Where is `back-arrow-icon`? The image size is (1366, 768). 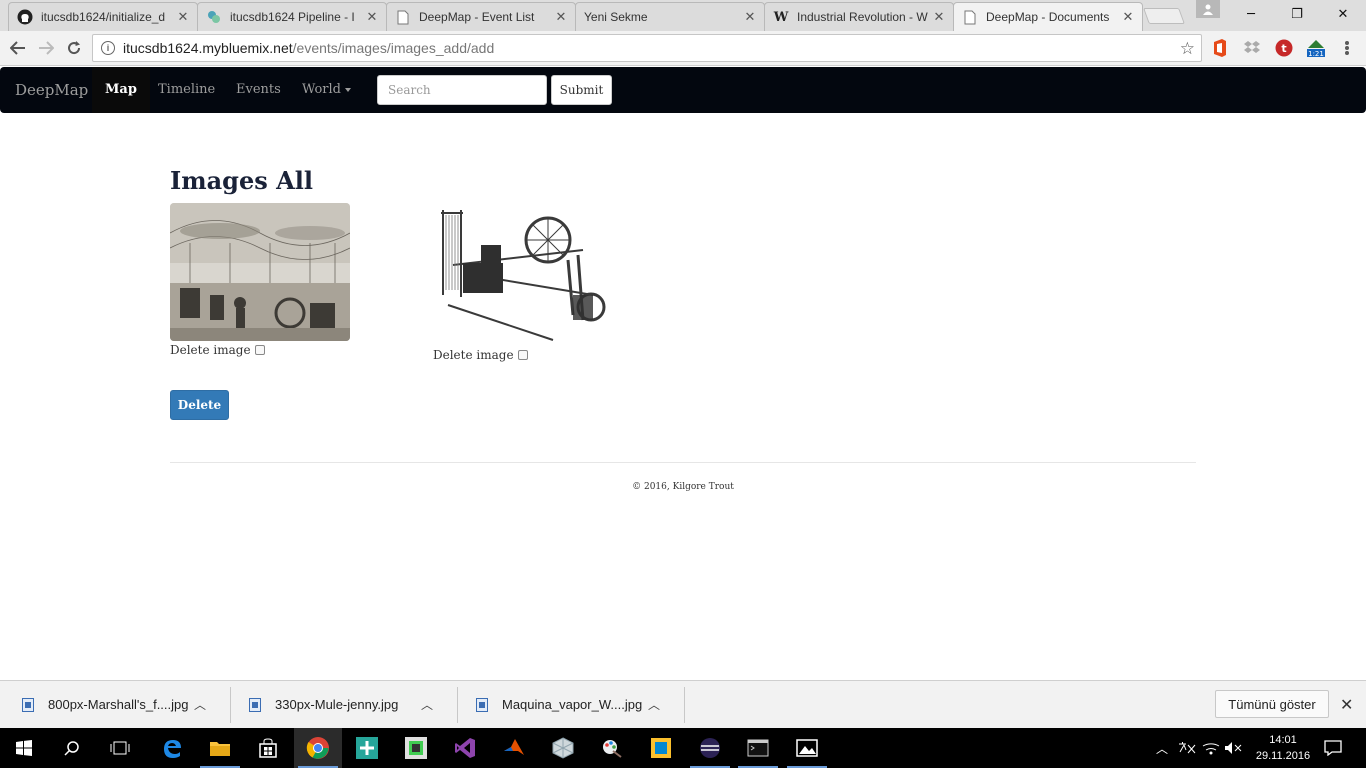
back-arrow-icon is located at coordinates (18, 48).